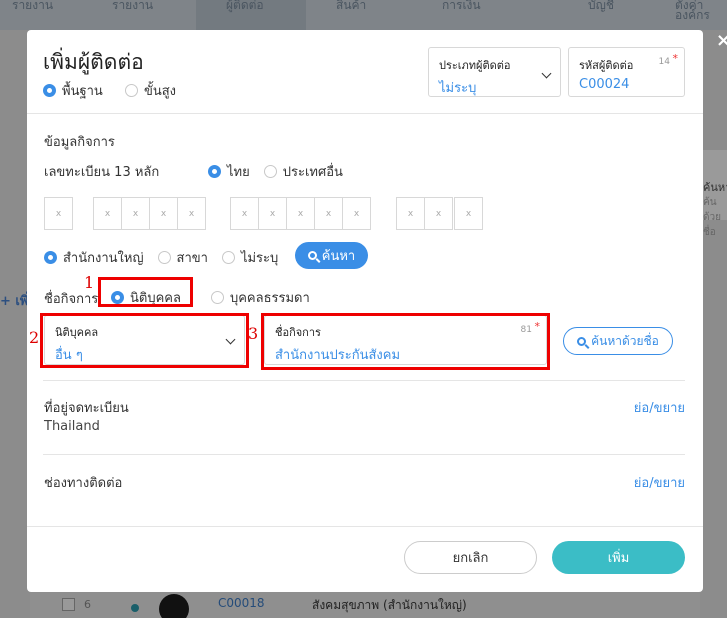 The height and width of the screenshot is (618, 727). Describe the element at coordinates (14, 300) in the screenshot. I see `add-contact-link: + เพิ่` at that location.